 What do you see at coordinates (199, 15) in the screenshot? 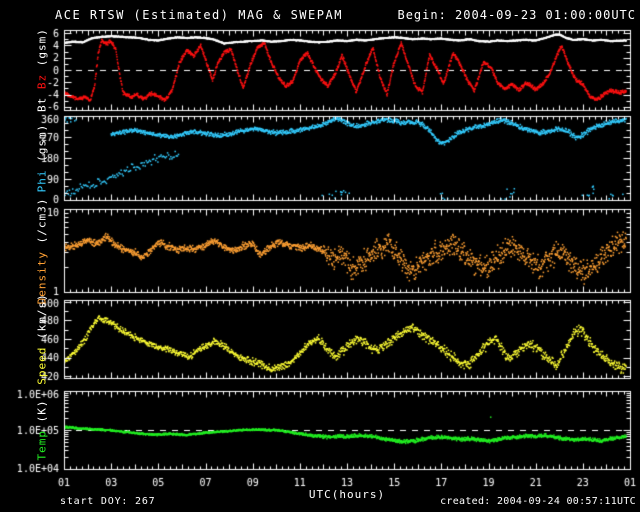
I see `chart-title: ACE RTSW (Estimated) MAG & SWEPAM` at bounding box center [199, 15].